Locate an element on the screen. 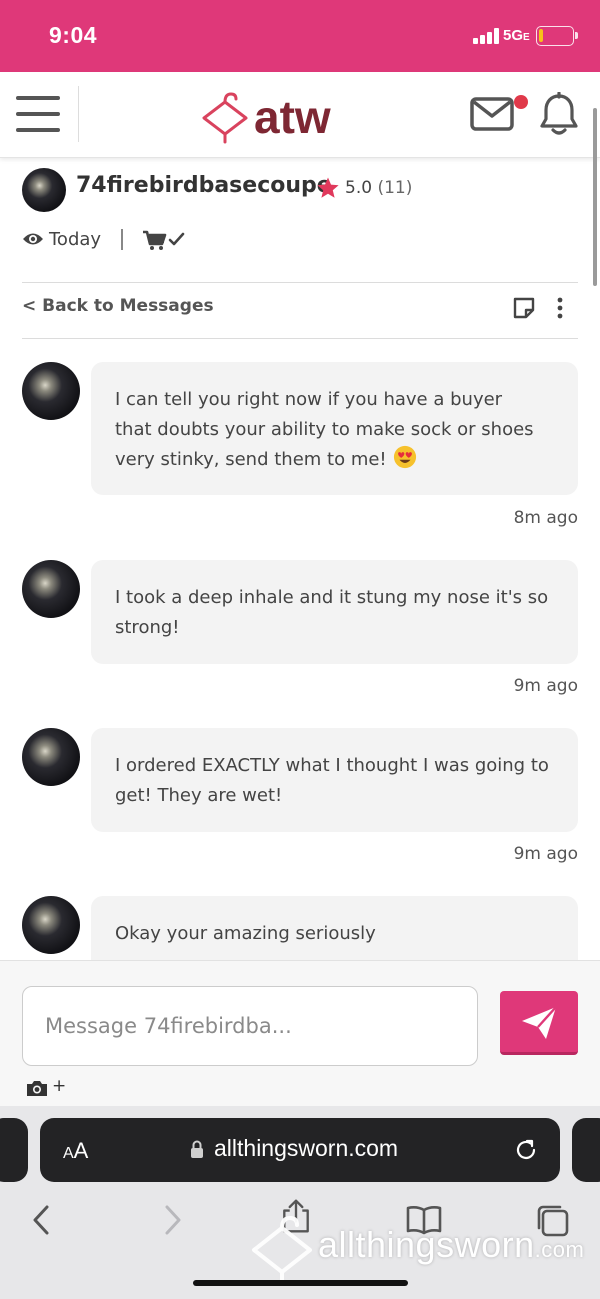  aa-large: A is located at coordinates (81, 1150).